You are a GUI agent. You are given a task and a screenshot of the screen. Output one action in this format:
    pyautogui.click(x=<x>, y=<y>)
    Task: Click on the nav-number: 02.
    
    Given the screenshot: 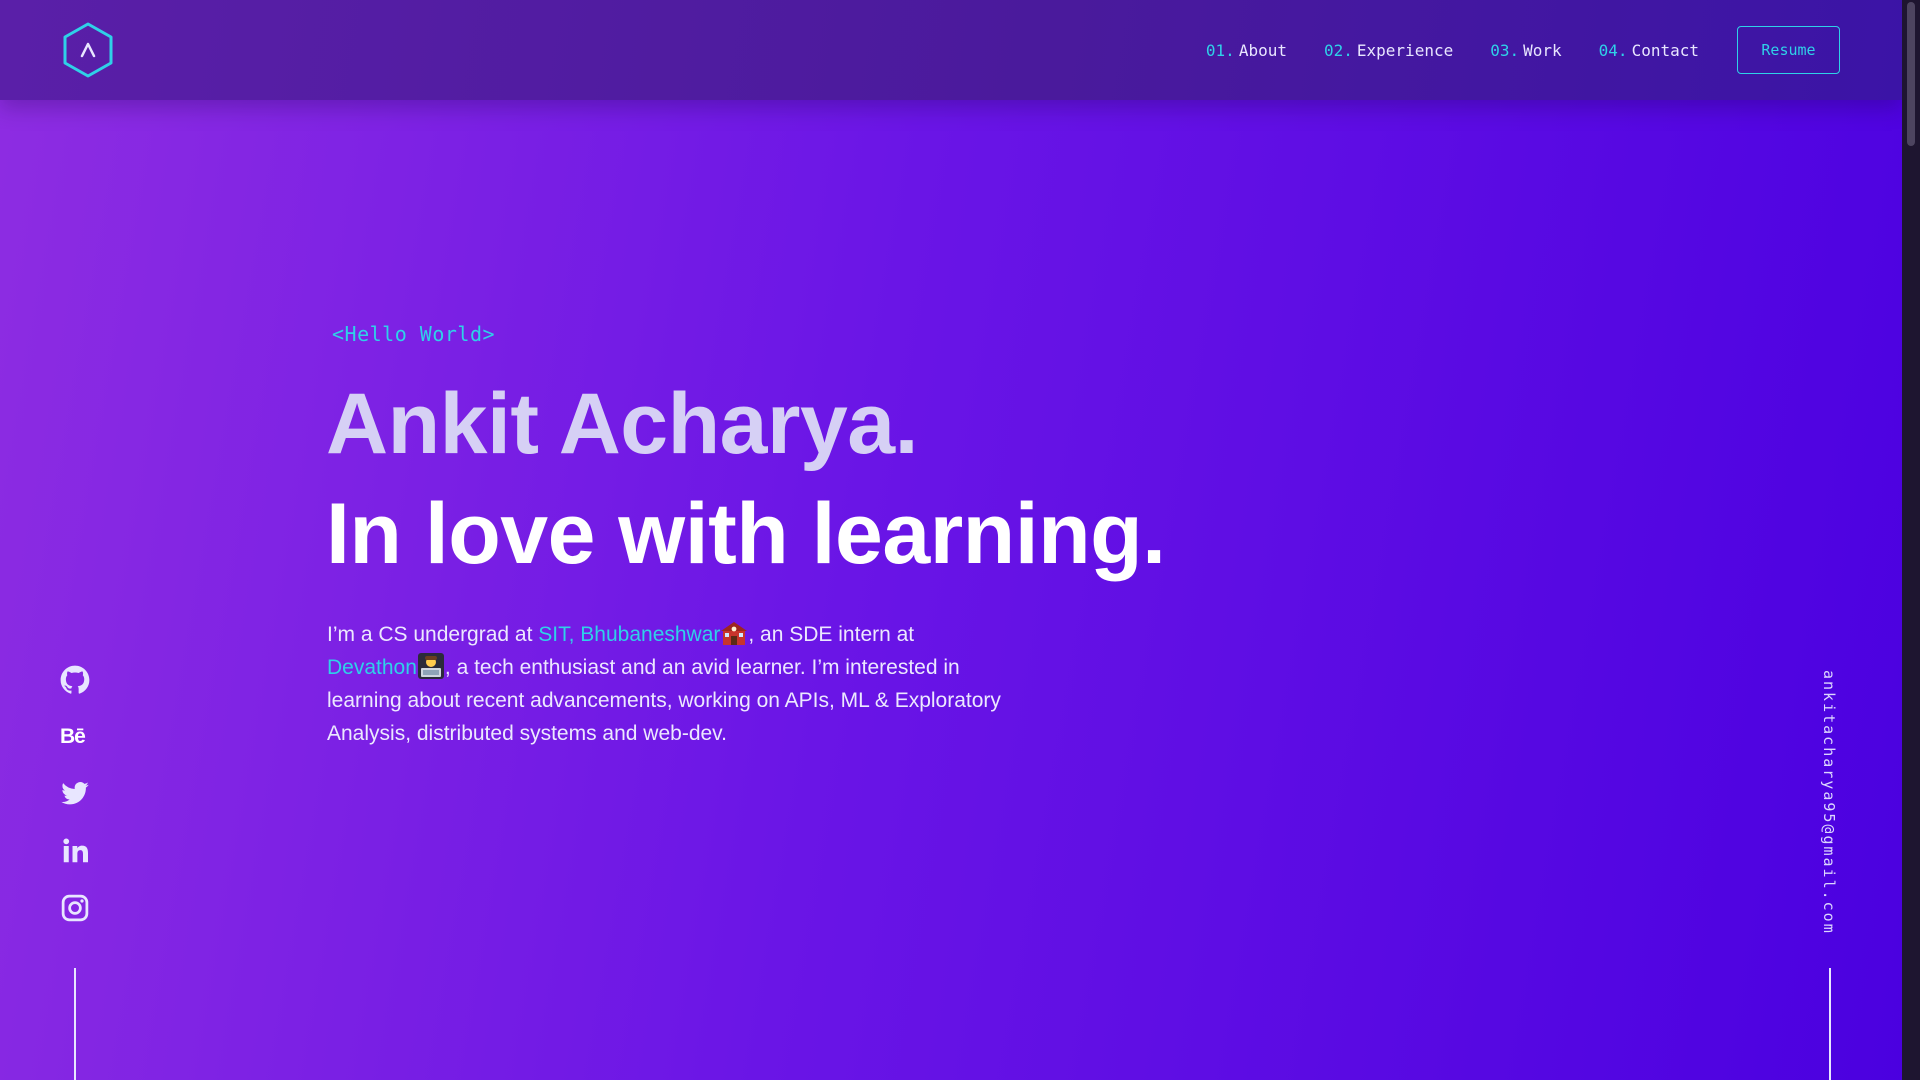 What is the action you would take?
    pyautogui.click(x=1338, y=50)
    